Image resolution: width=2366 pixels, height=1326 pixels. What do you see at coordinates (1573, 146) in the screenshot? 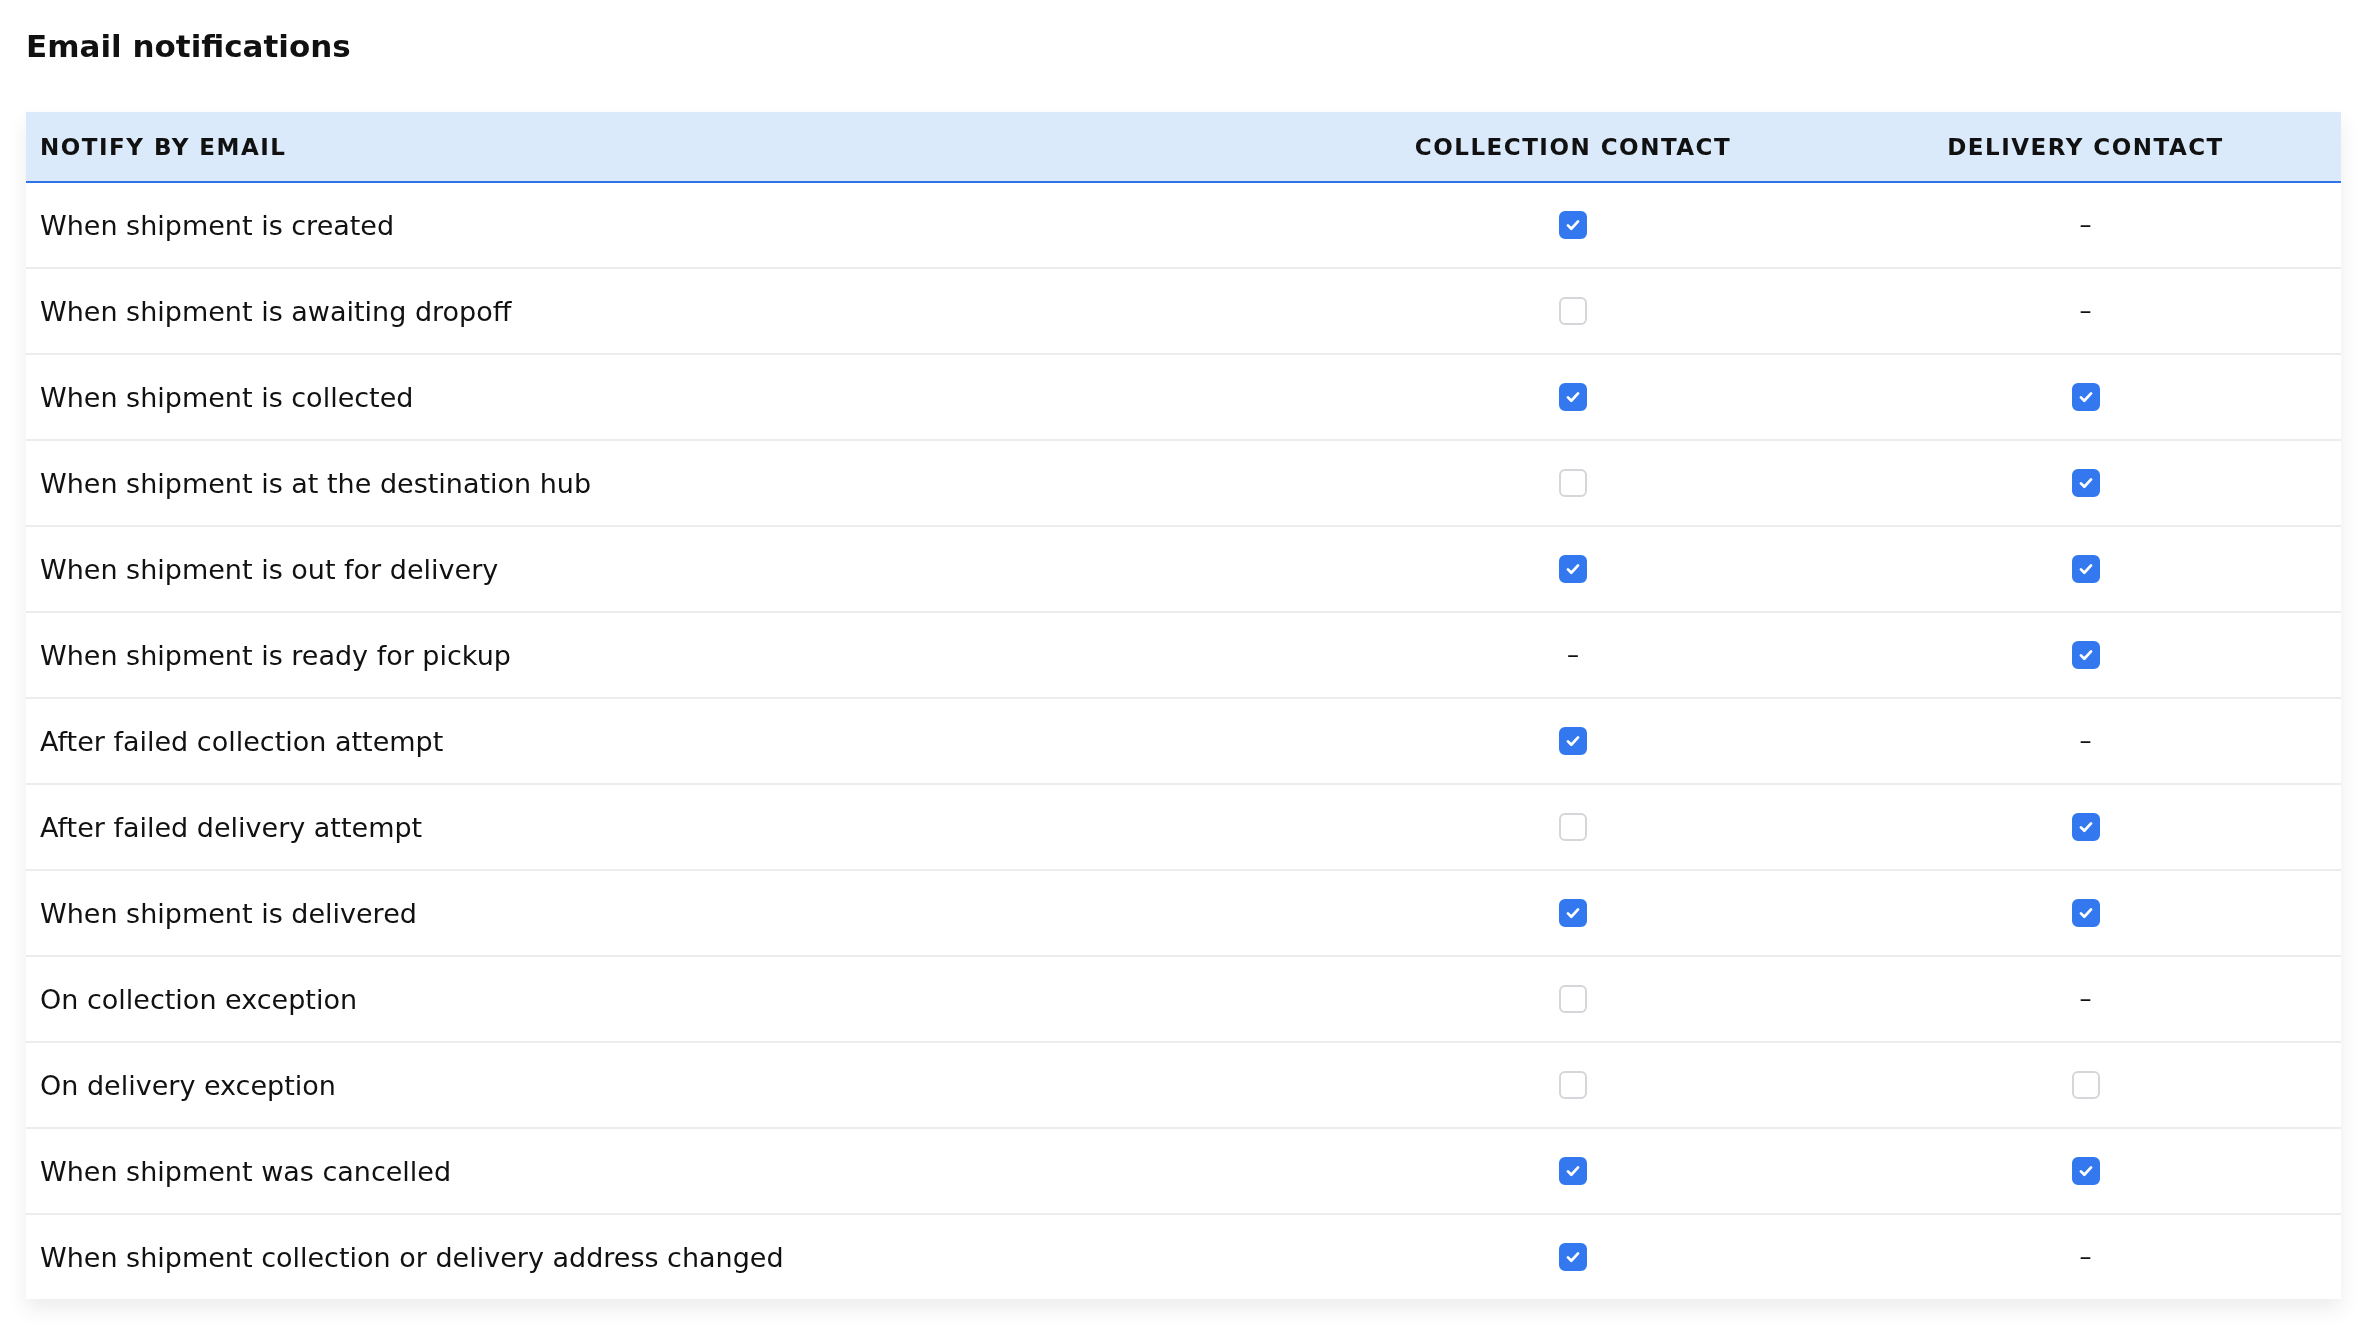
I see `column-header: COLLECTION CONTACT` at bounding box center [1573, 146].